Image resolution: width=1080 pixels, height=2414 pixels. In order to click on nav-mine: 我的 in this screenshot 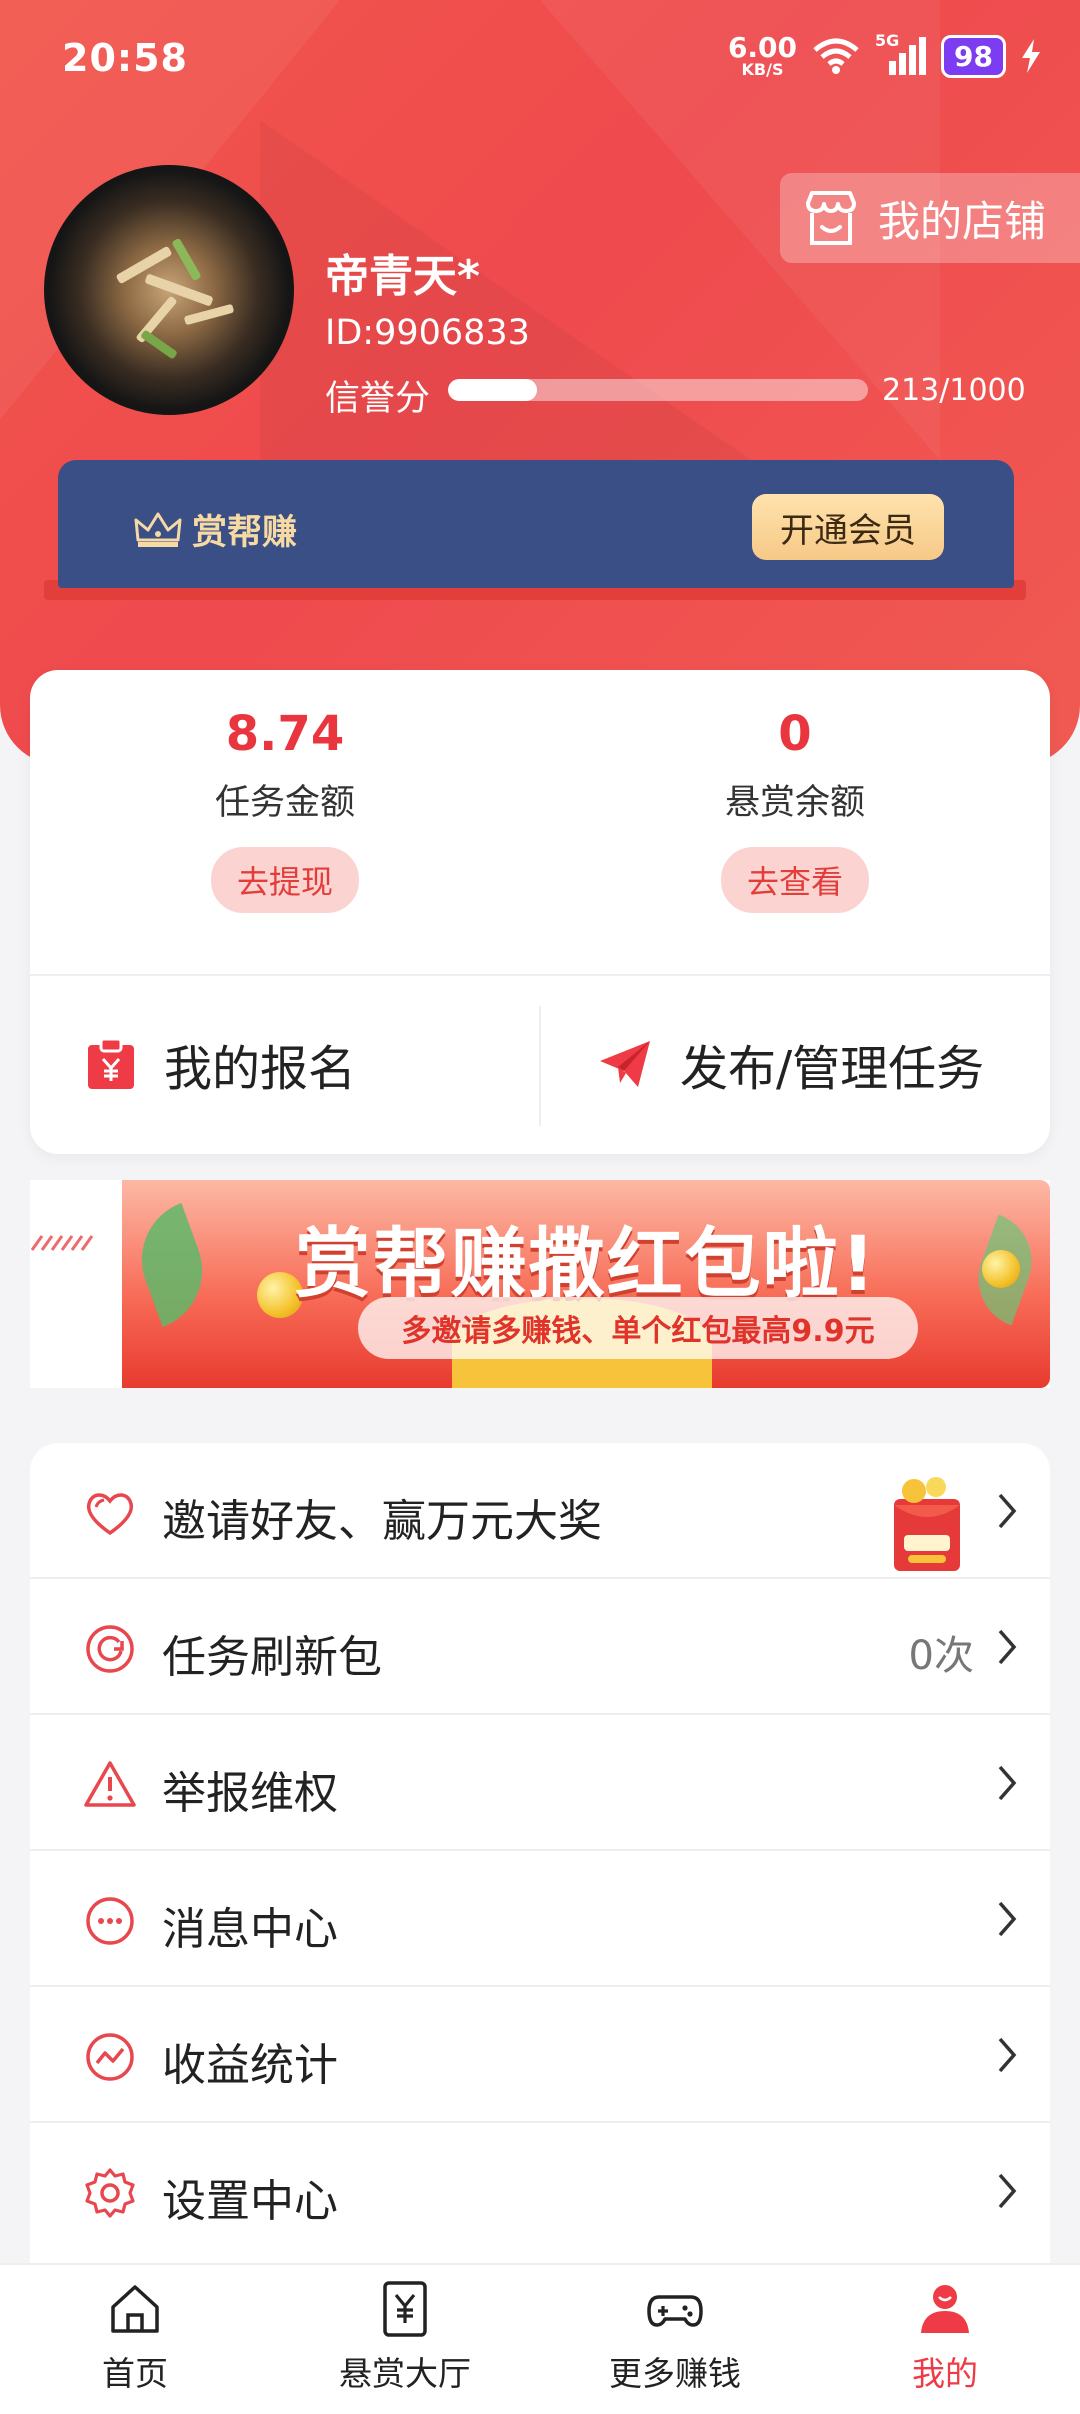, I will do `click(945, 2339)`.